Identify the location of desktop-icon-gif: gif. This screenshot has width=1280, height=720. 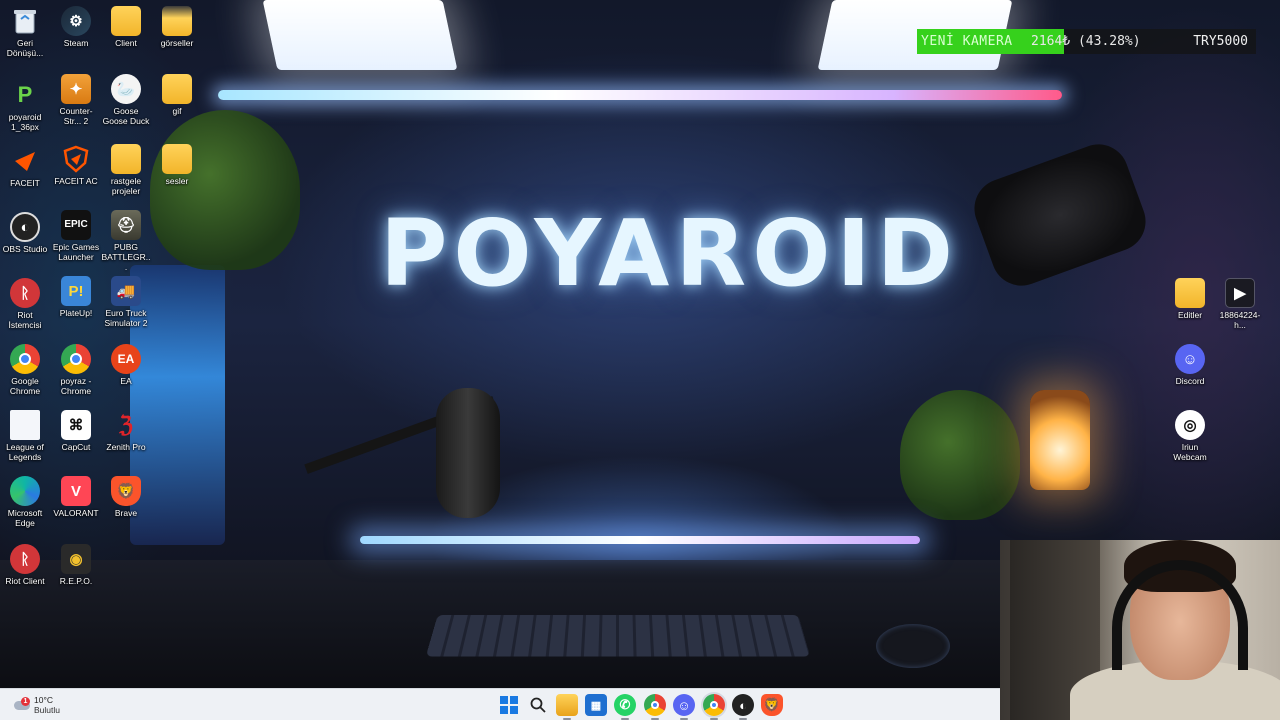
(177, 93).